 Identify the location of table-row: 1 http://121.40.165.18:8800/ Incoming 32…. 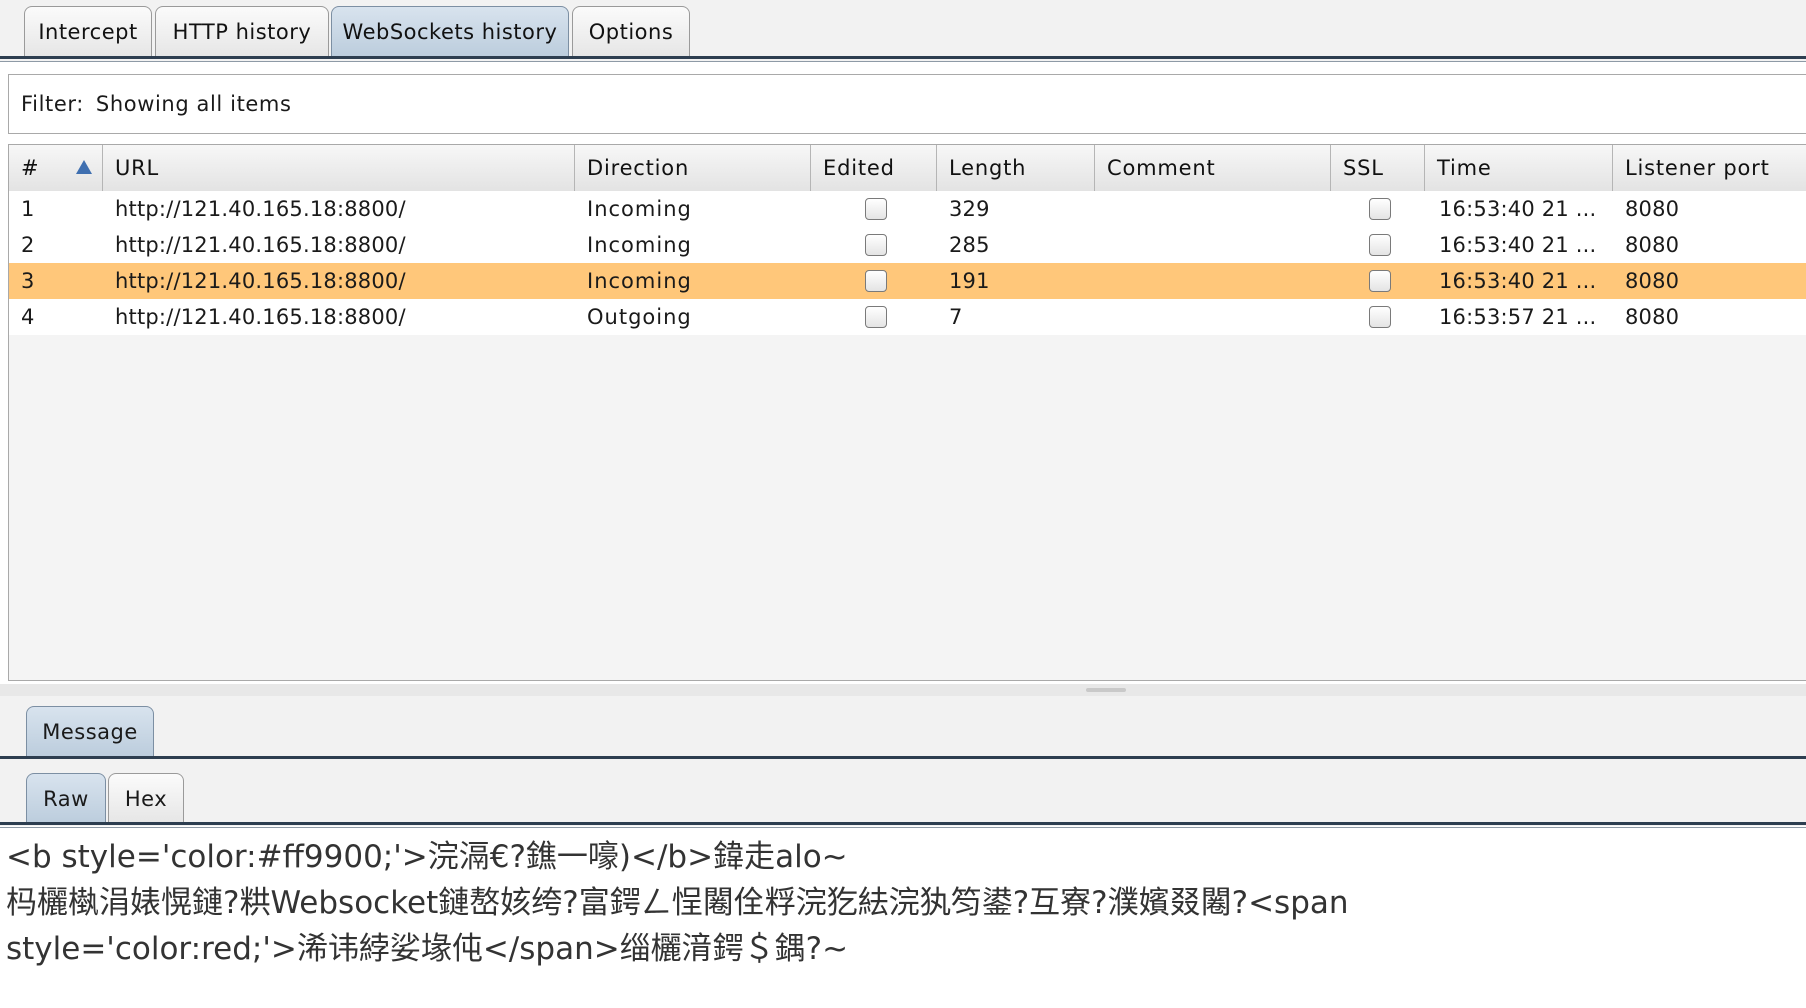
(907, 209).